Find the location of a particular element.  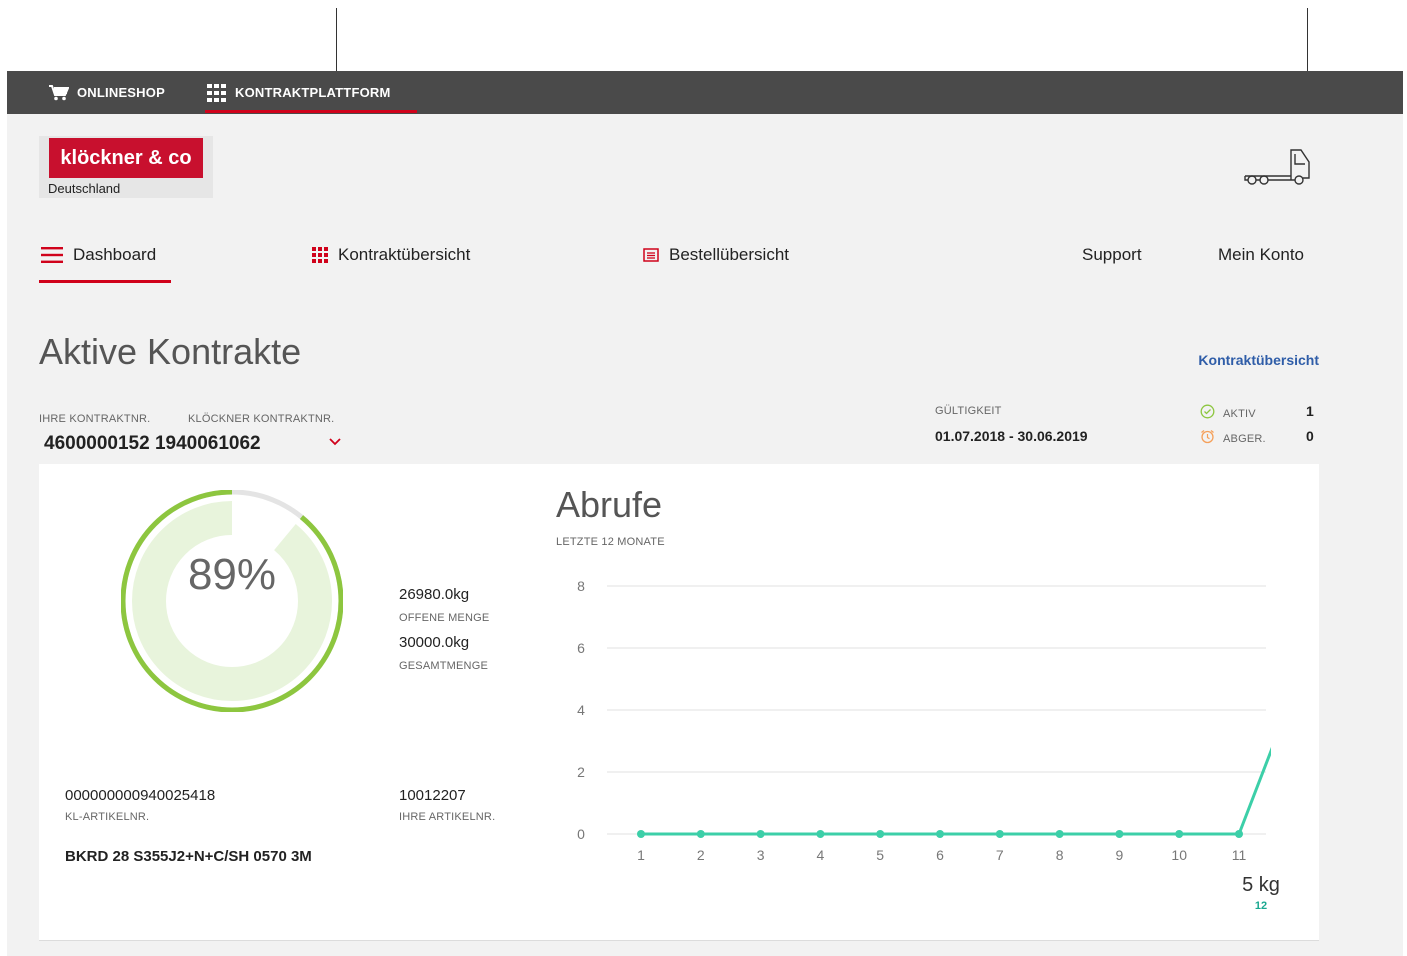

tab-kontraktplattform-label: KONTRAKTPLATTFORM is located at coordinates (313, 92).